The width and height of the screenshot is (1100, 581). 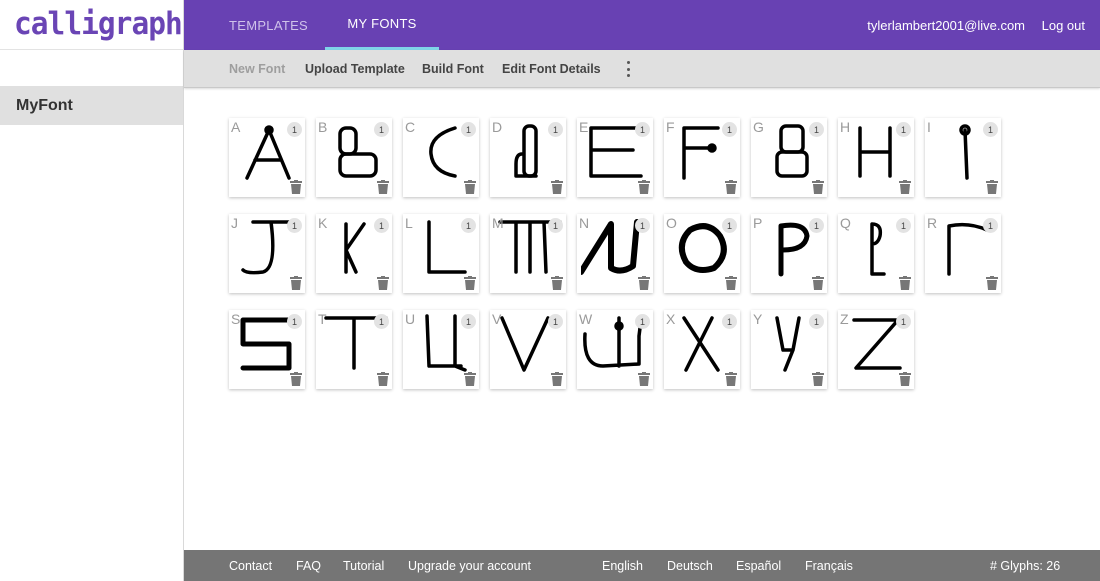 What do you see at coordinates (946, 25) in the screenshot?
I see `user-email: tylerlambert2001@live.com` at bounding box center [946, 25].